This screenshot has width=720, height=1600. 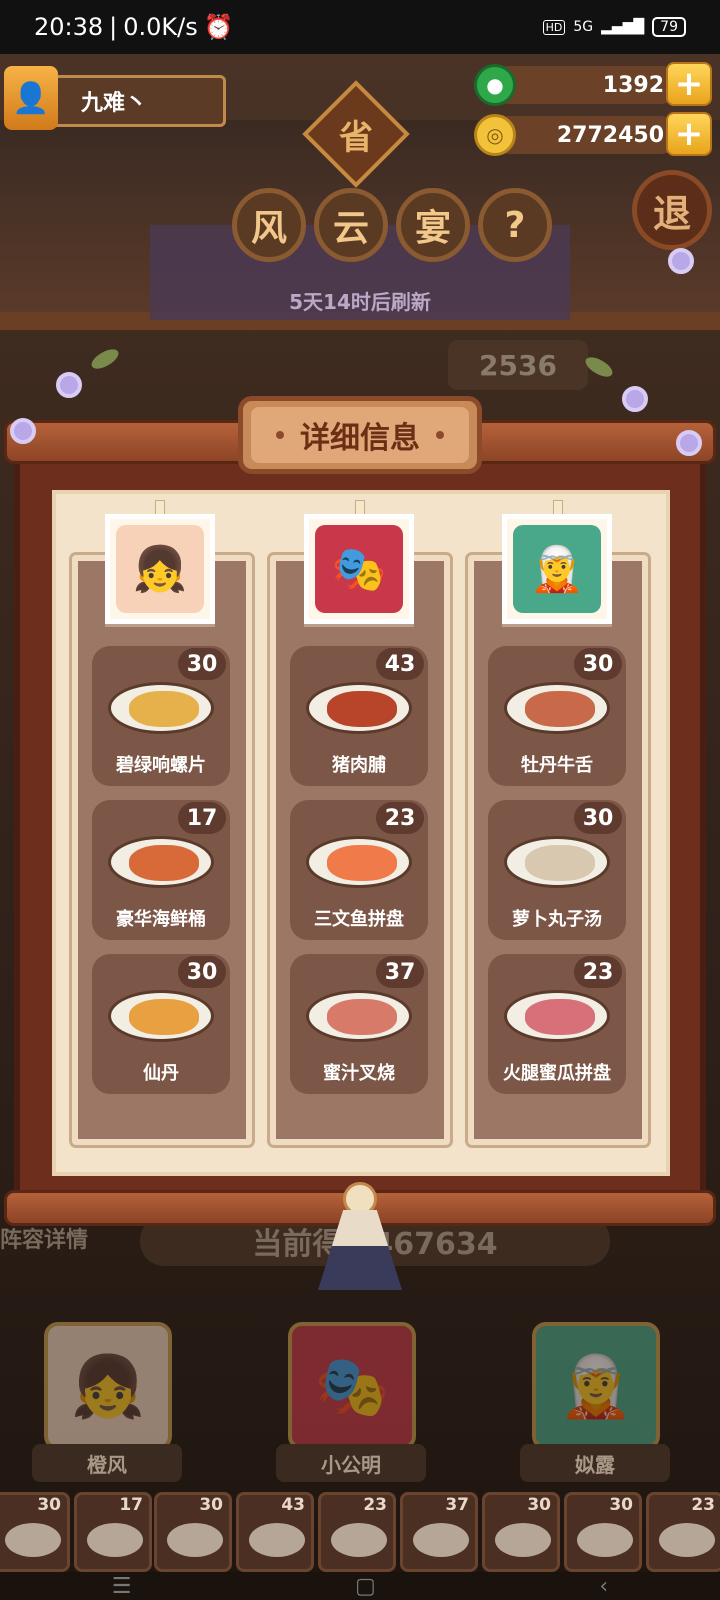 What do you see at coordinates (202, 818) in the screenshot?
I see `dish-score-badge: 17` at bounding box center [202, 818].